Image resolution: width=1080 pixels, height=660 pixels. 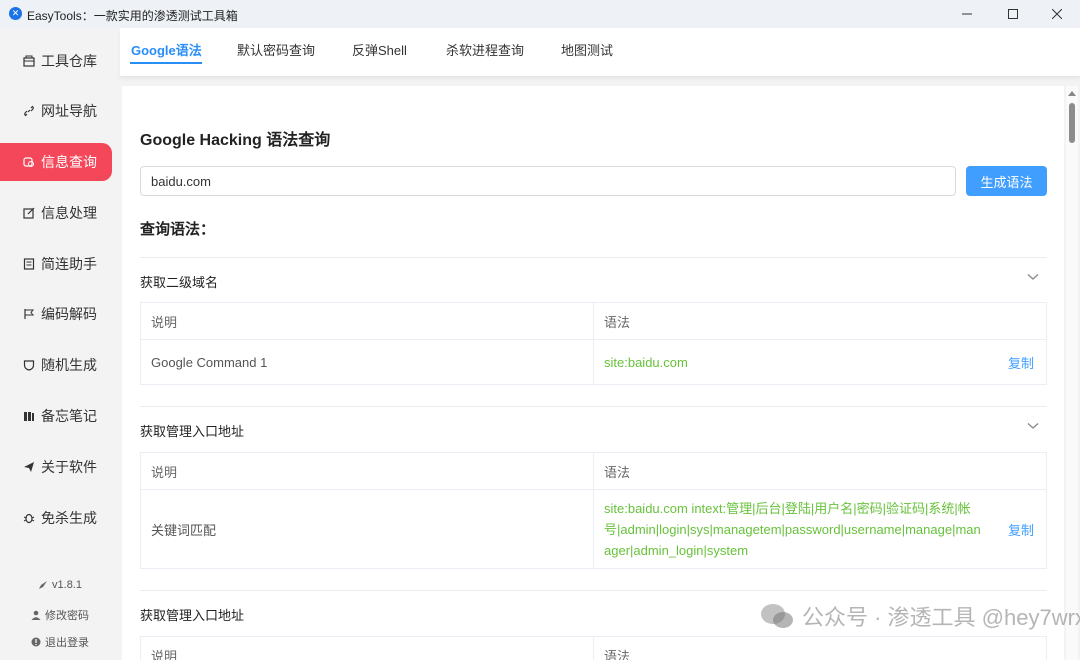 I want to click on page-title: Google Hacking 语法查询, so click(x=235, y=140).